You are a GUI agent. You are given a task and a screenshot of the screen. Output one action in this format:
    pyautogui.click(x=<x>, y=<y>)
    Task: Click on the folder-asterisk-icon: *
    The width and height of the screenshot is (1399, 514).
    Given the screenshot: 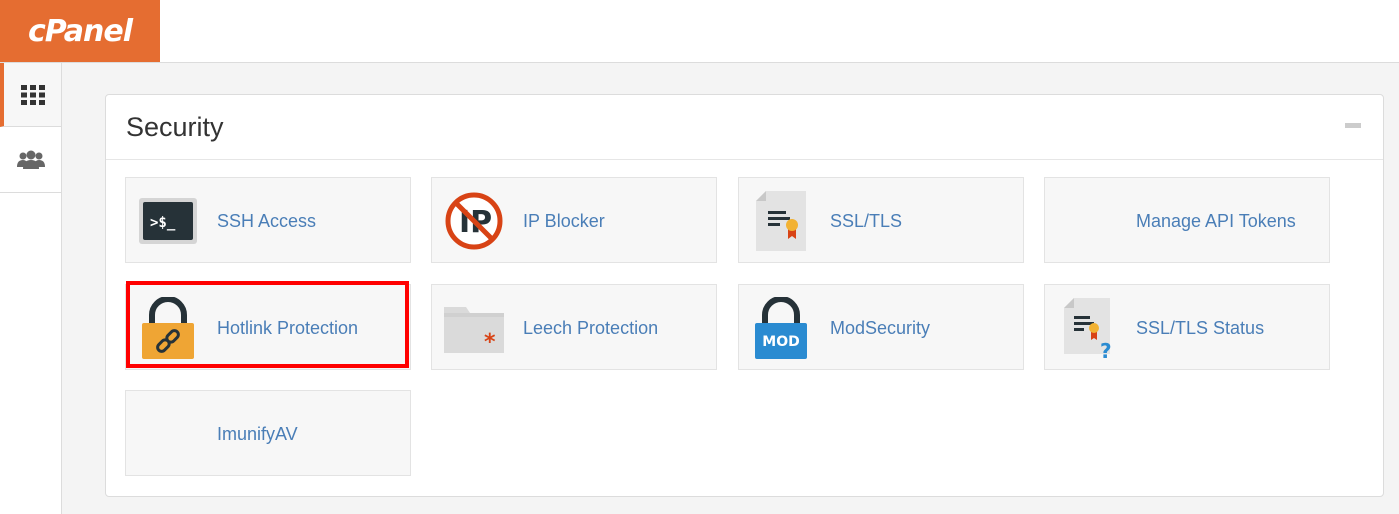 What is the action you would take?
    pyautogui.click(x=474, y=328)
    